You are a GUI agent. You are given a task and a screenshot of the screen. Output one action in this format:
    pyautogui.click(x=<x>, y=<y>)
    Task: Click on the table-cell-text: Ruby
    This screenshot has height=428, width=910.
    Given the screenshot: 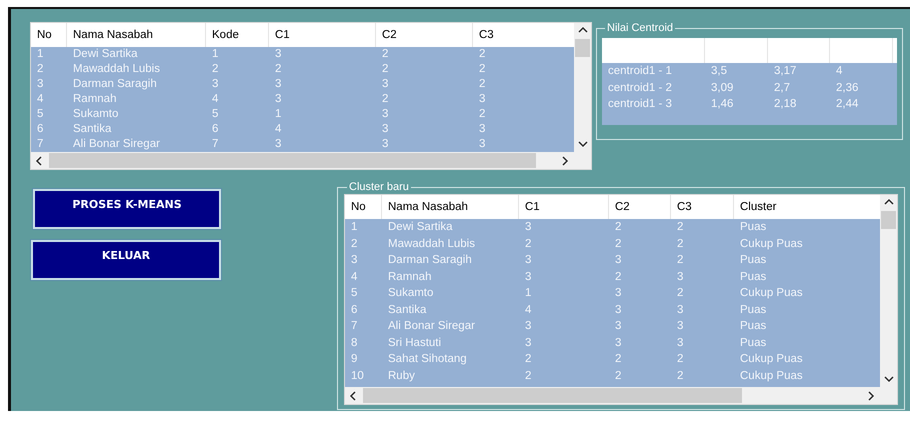 What is the action you would take?
    pyautogui.click(x=401, y=376)
    